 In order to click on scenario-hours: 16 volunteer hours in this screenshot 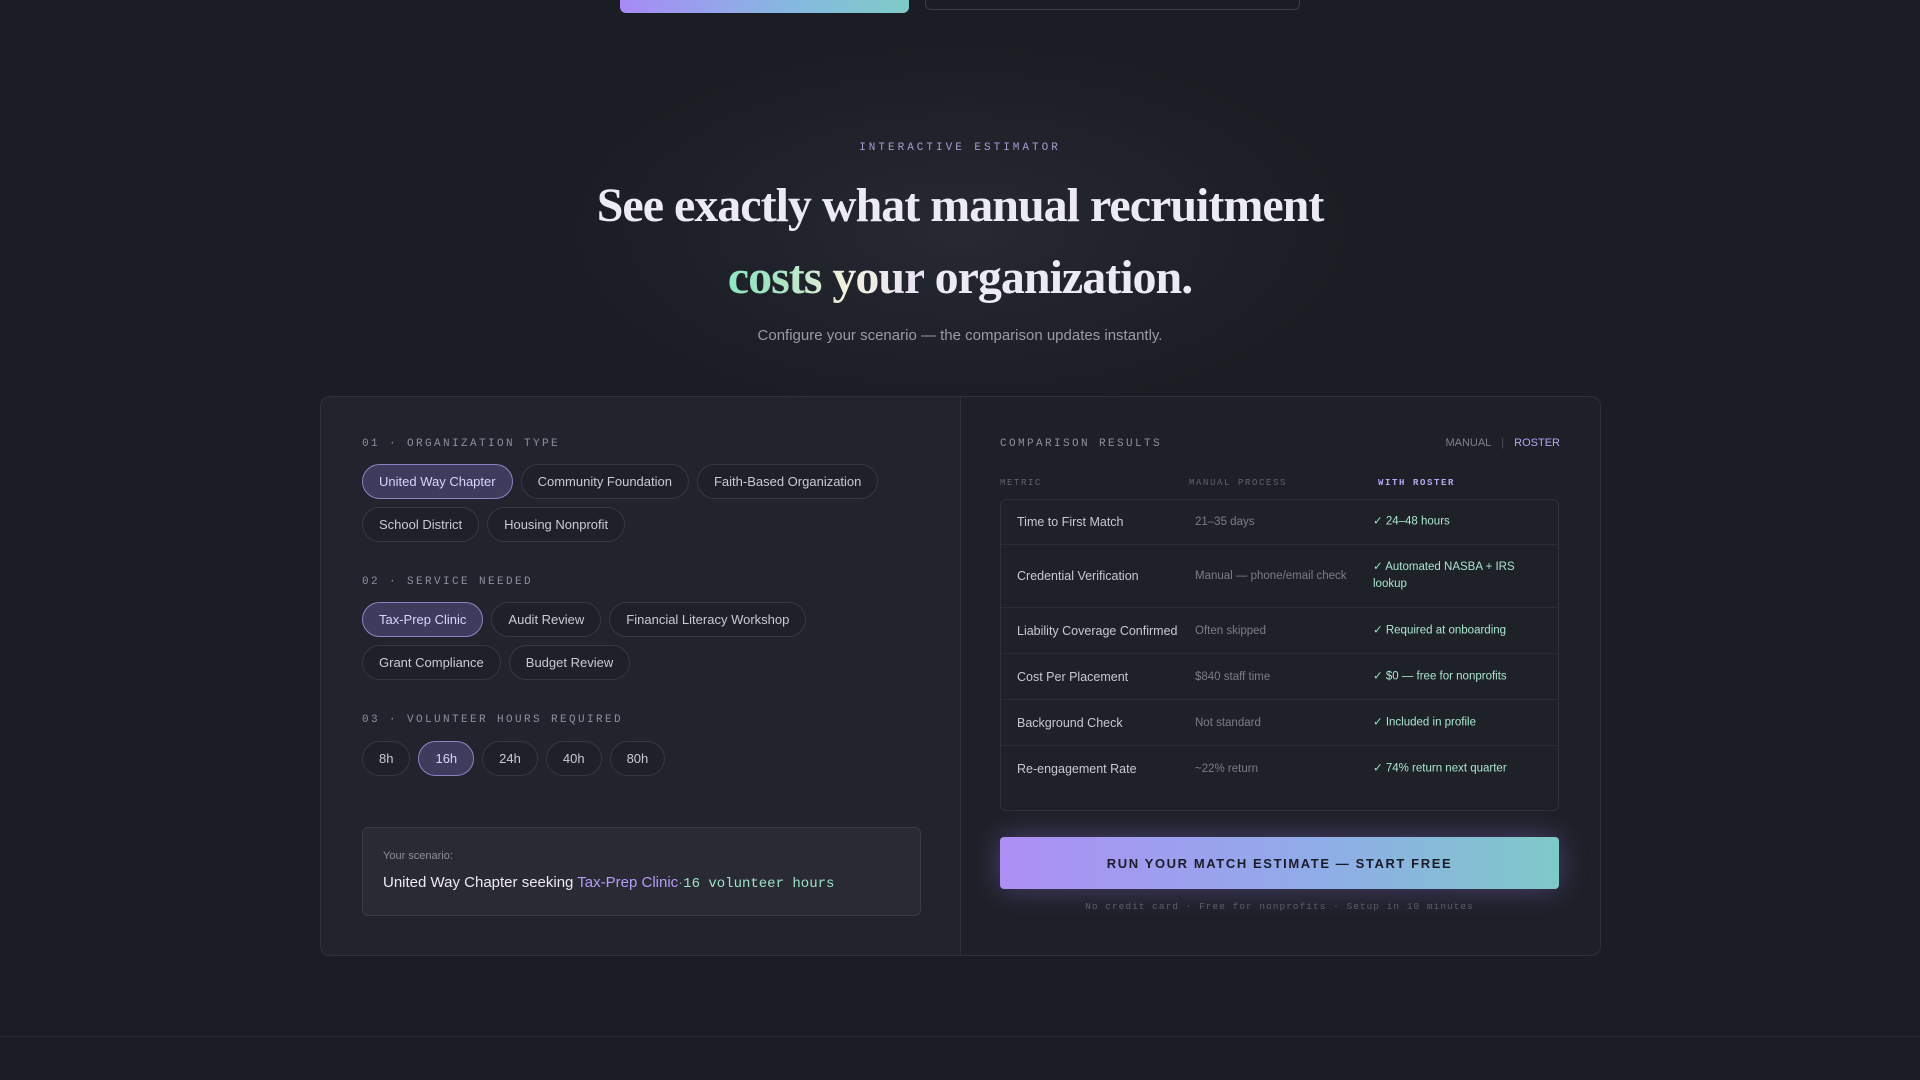, I will do `click(759, 884)`.